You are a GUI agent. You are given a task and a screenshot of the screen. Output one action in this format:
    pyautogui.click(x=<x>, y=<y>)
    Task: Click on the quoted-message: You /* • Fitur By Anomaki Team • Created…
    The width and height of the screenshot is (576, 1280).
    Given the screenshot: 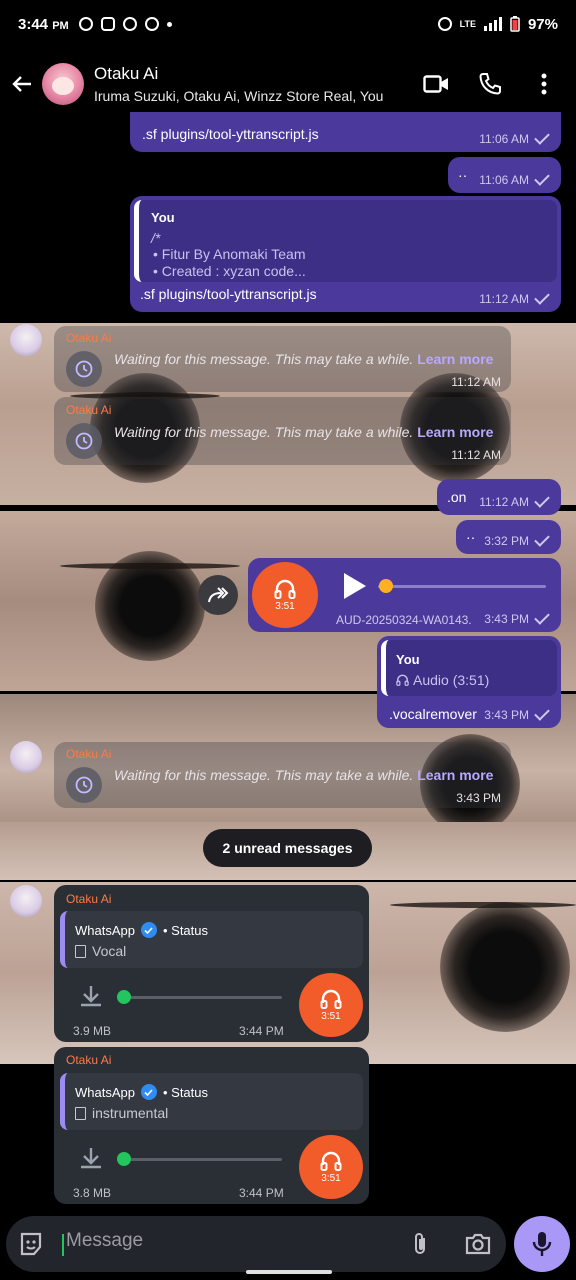 What is the action you would take?
    pyautogui.click(x=345, y=241)
    